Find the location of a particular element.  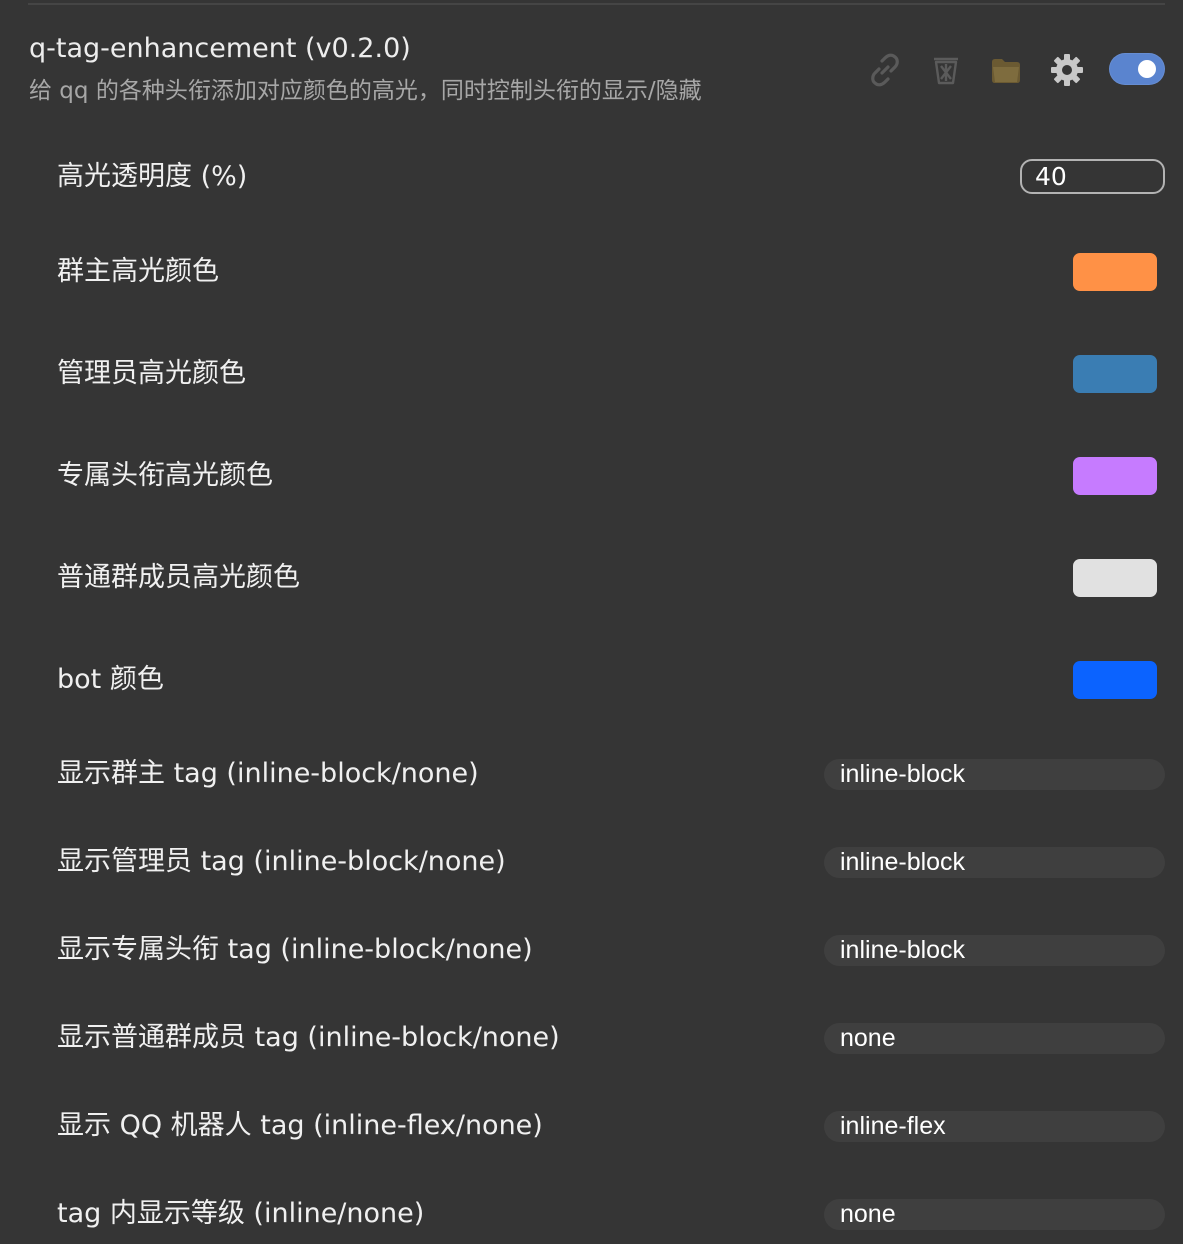

setting-label-show-title-tag: 显示专属头衔 tag (inline-block/none) is located at coordinates (295, 949).